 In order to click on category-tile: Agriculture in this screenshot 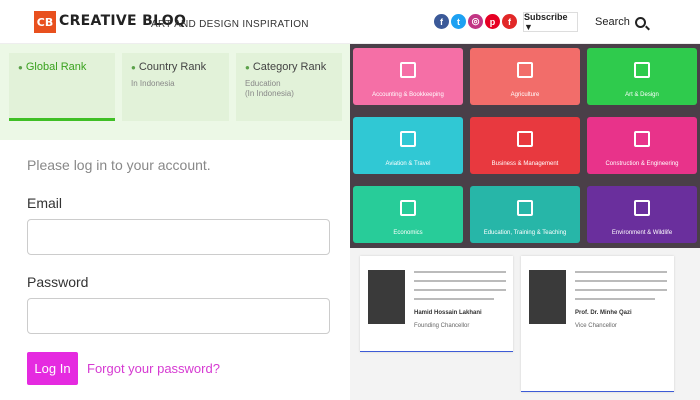, I will do `click(525, 76)`.